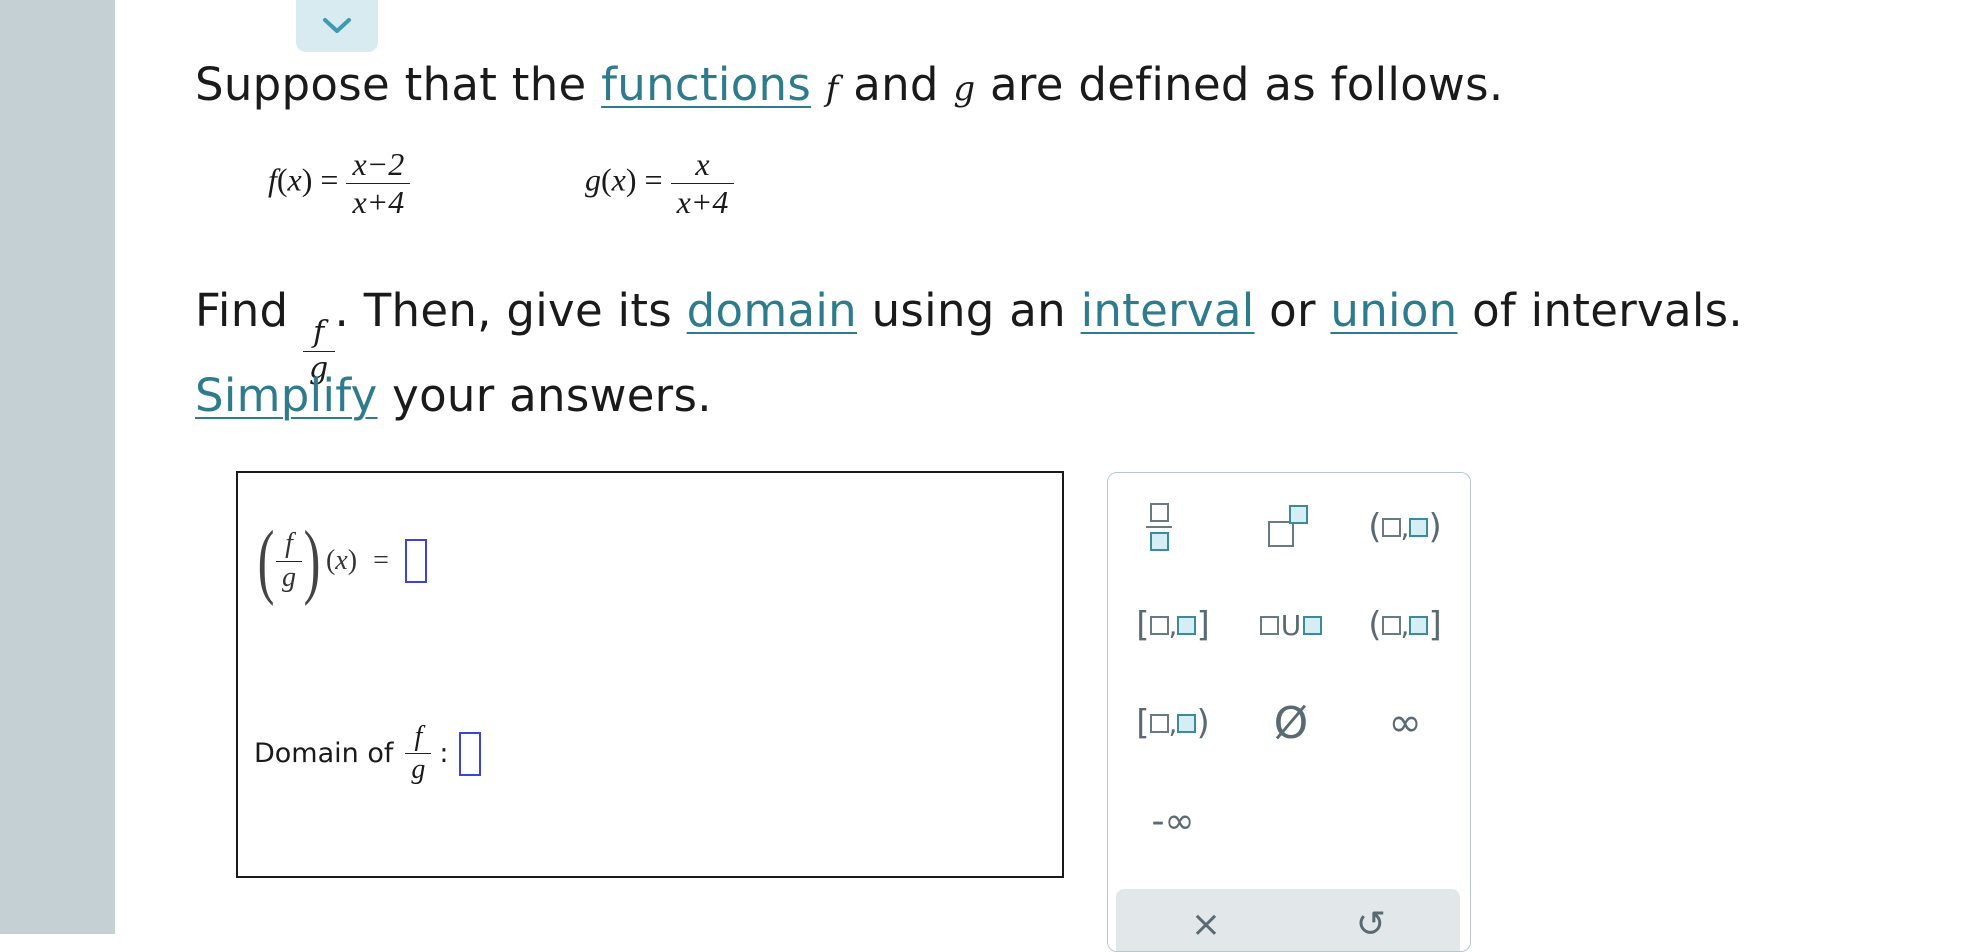 This screenshot has height=952, width=1978. Describe the element at coordinates (1292, 310) in the screenshot. I see `prompt-text: or` at that location.